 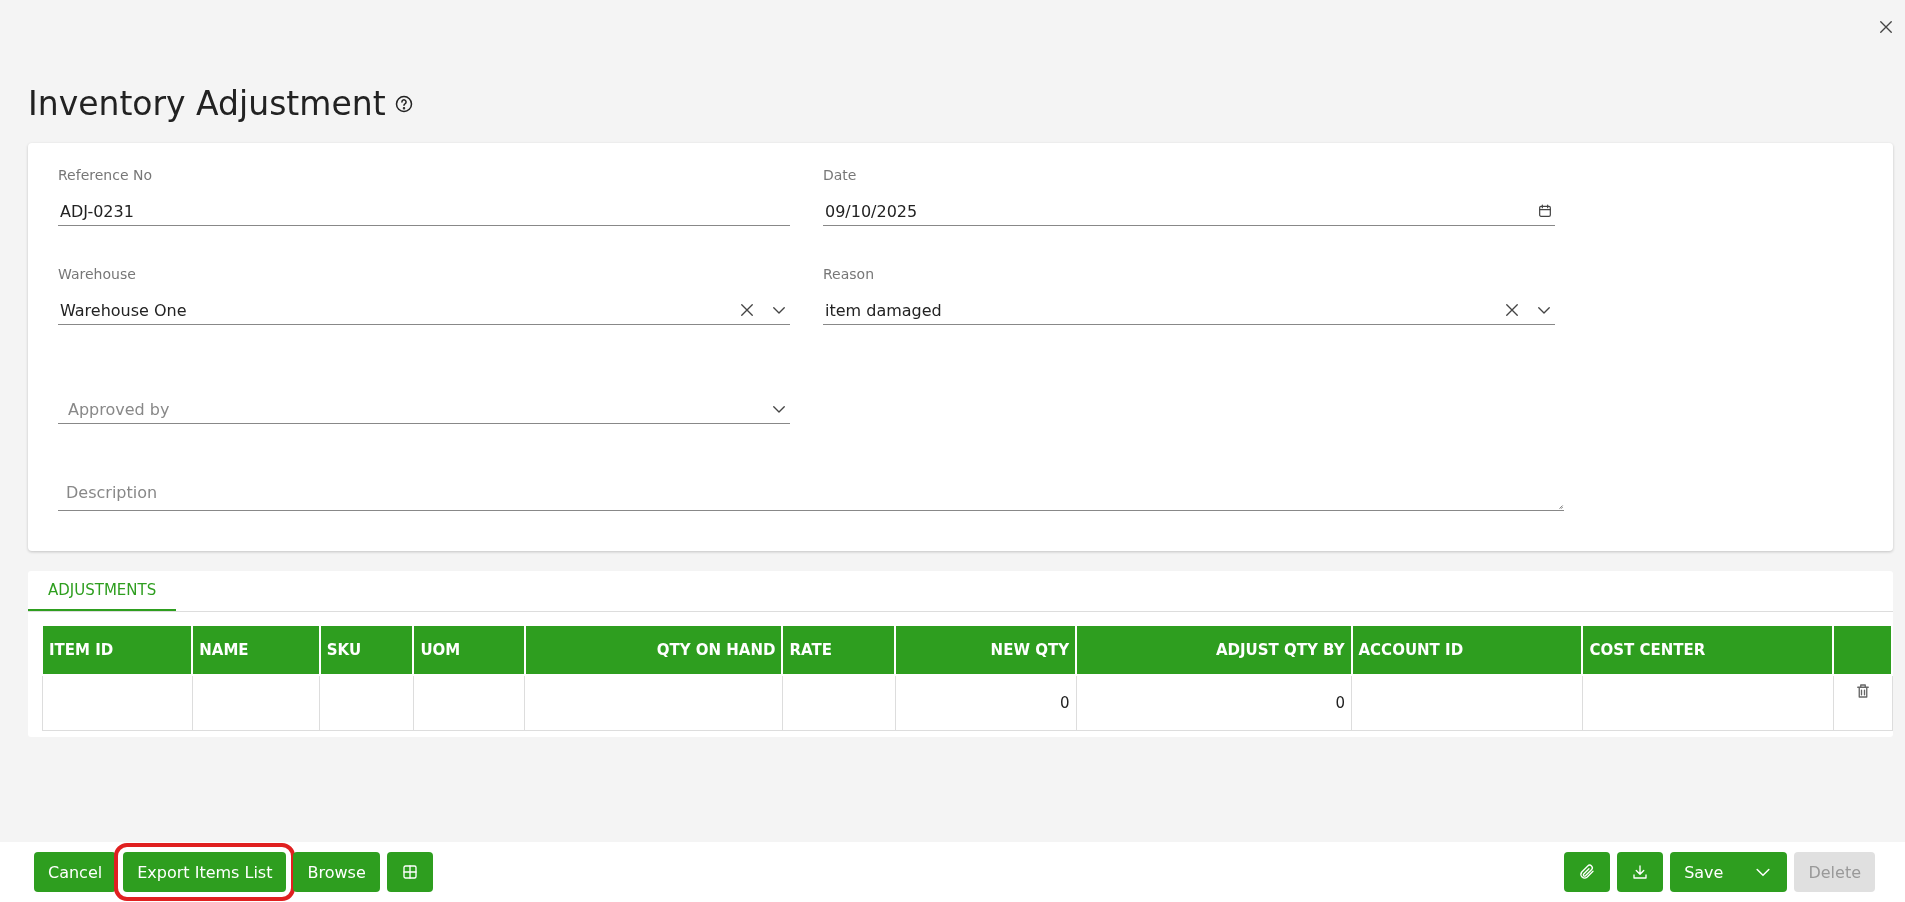 I want to click on field-placeholder: Description, so click(x=112, y=493).